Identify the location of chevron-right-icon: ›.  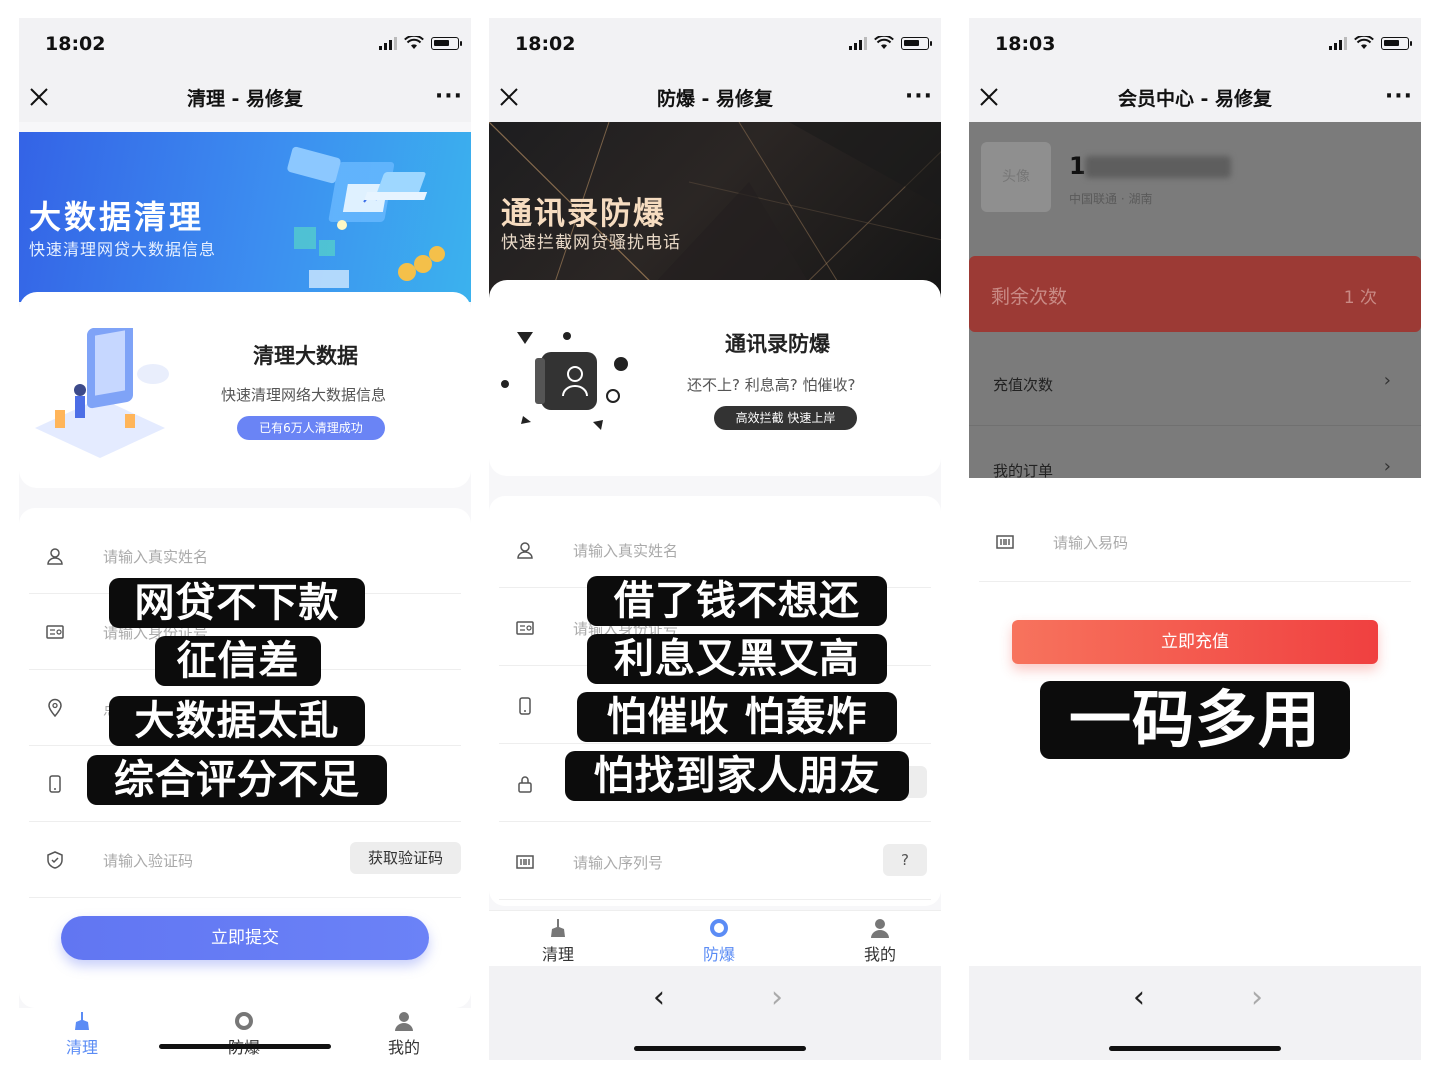
(1387, 380).